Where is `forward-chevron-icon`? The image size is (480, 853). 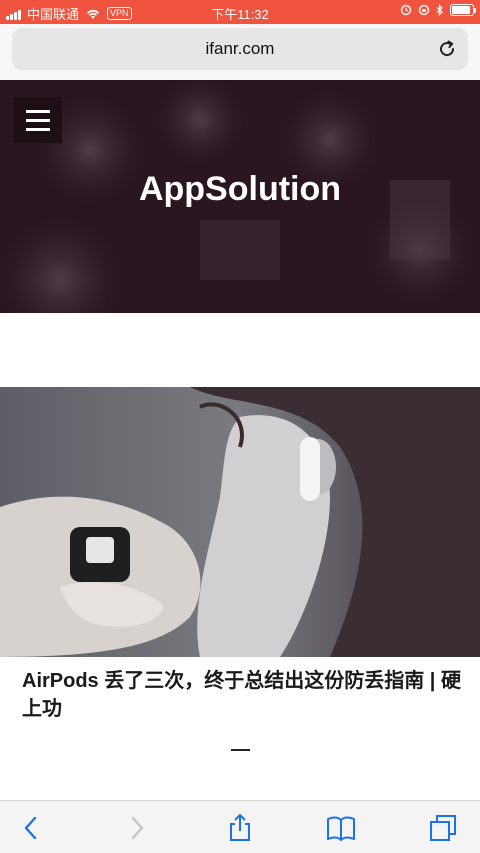
forward-chevron-icon is located at coordinates (137, 828).